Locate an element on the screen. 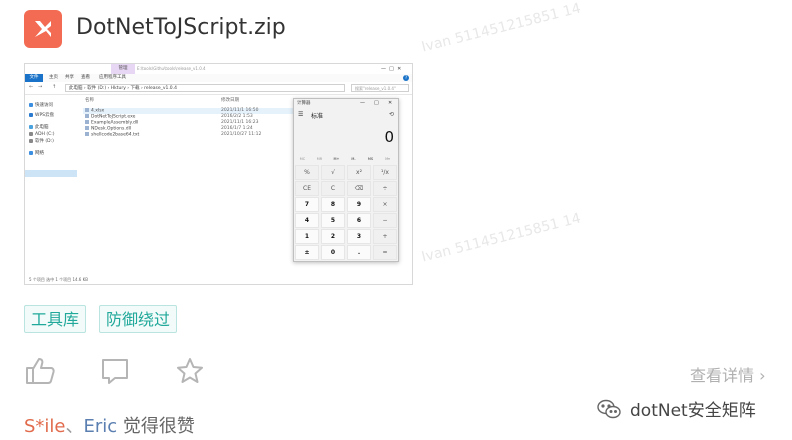 The image size is (792, 440). calc-key-2: 2 is located at coordinates (333, 236).